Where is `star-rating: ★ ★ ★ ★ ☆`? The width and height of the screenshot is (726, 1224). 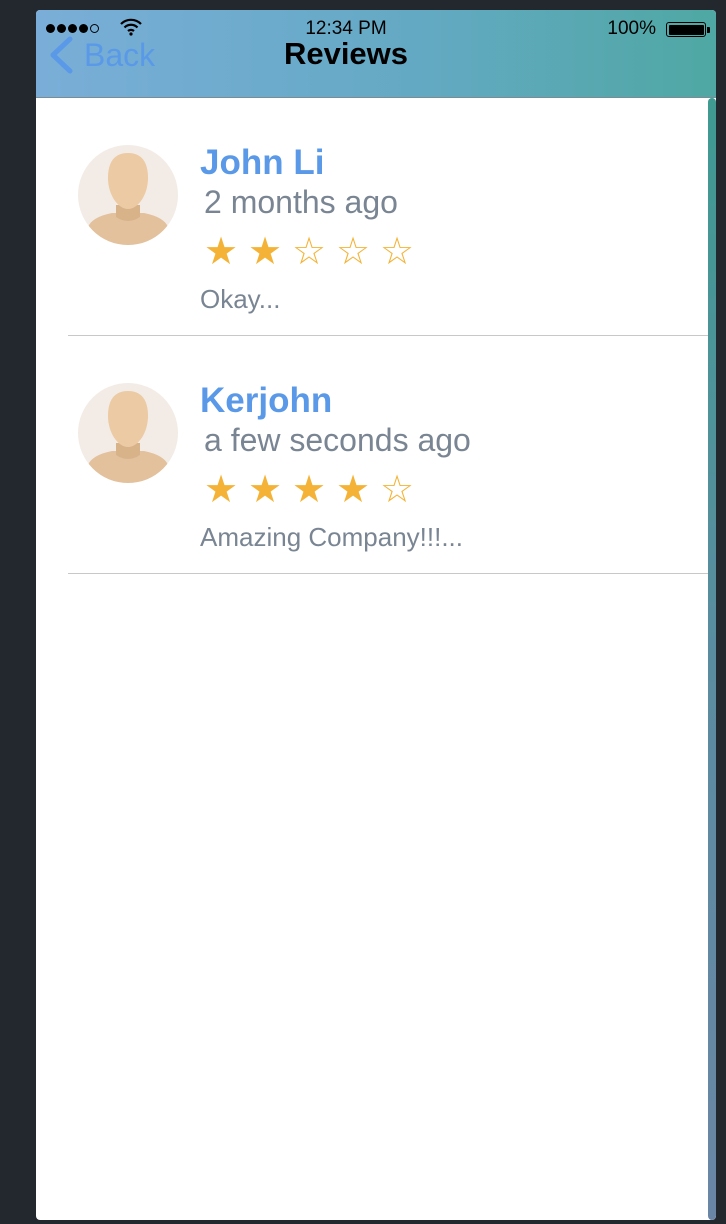 star-rating: ★ ★ ★ ★ ☆ is located at coordinates (309, 490).